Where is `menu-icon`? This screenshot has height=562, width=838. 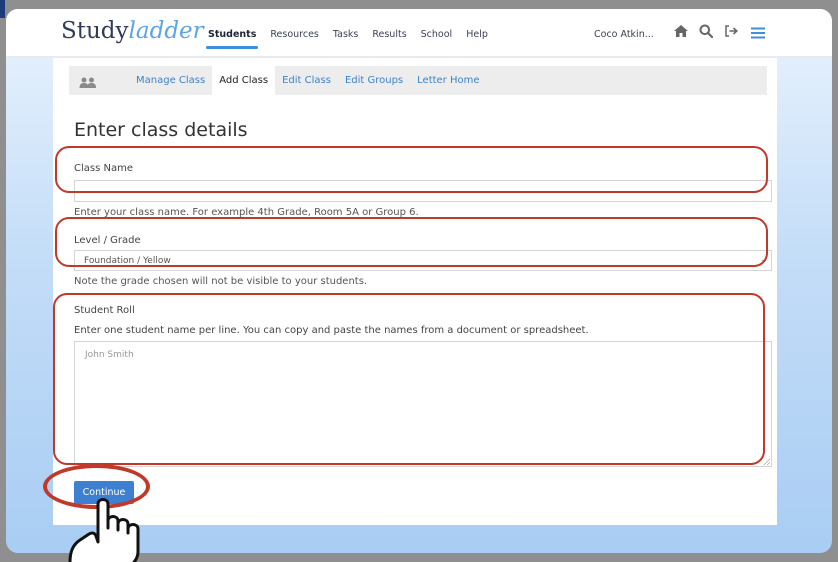 menu-icon is located at coordinates (758, 33).